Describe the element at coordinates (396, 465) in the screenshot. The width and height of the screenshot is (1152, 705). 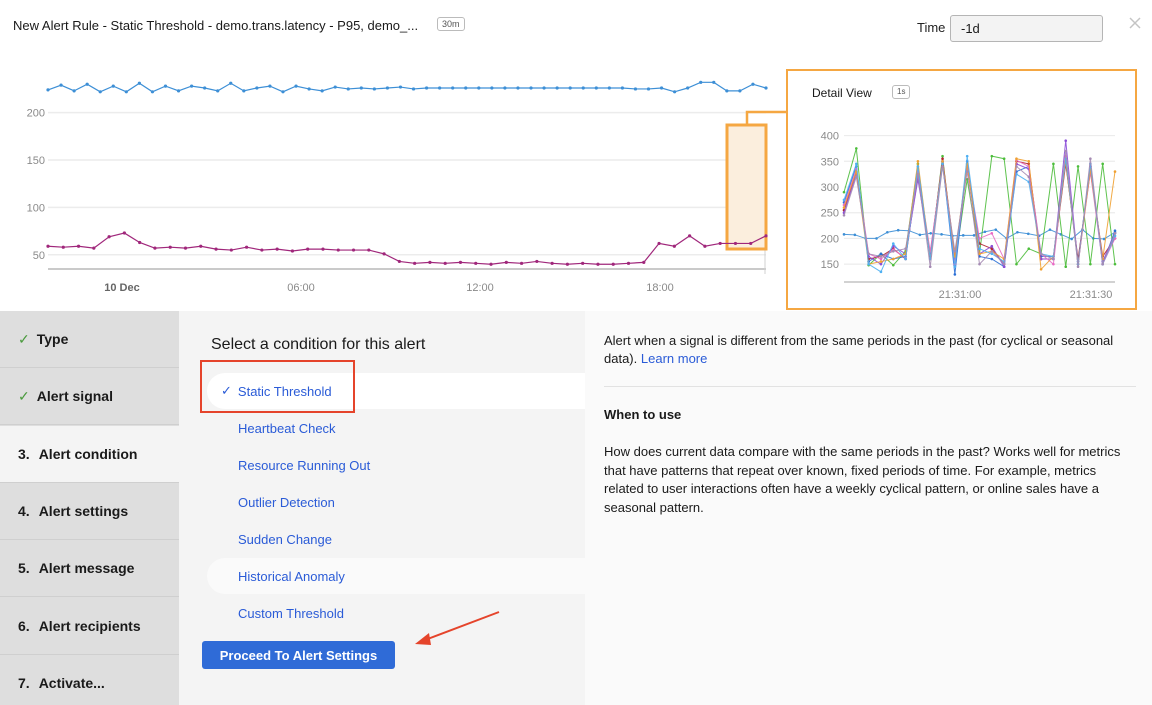
I see `condition-option: Resource Running Out` at that location.